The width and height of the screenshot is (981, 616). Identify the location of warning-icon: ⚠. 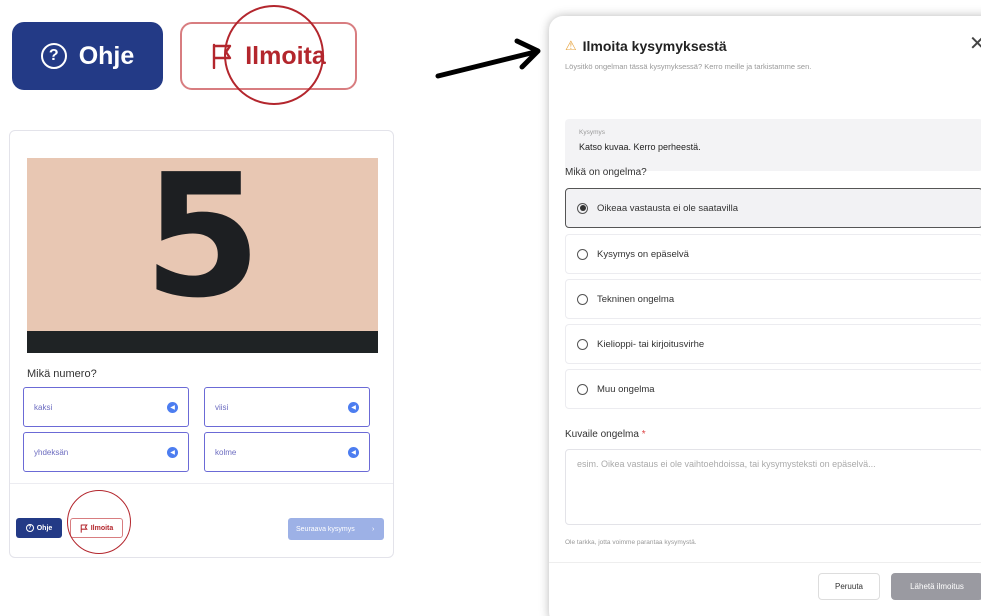
(571, 45).